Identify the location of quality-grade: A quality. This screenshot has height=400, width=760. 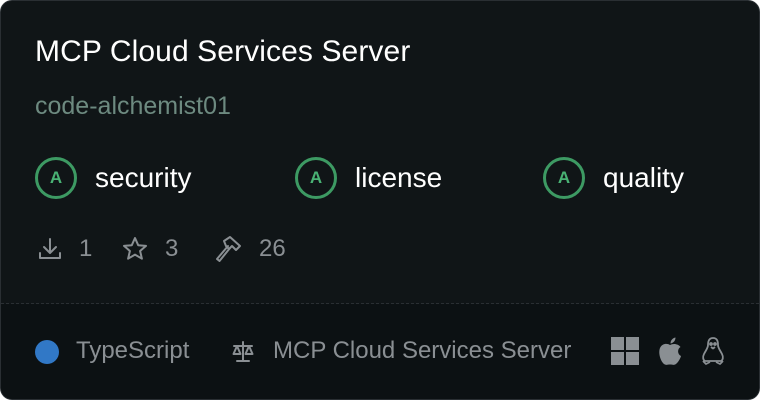
(613, 178).